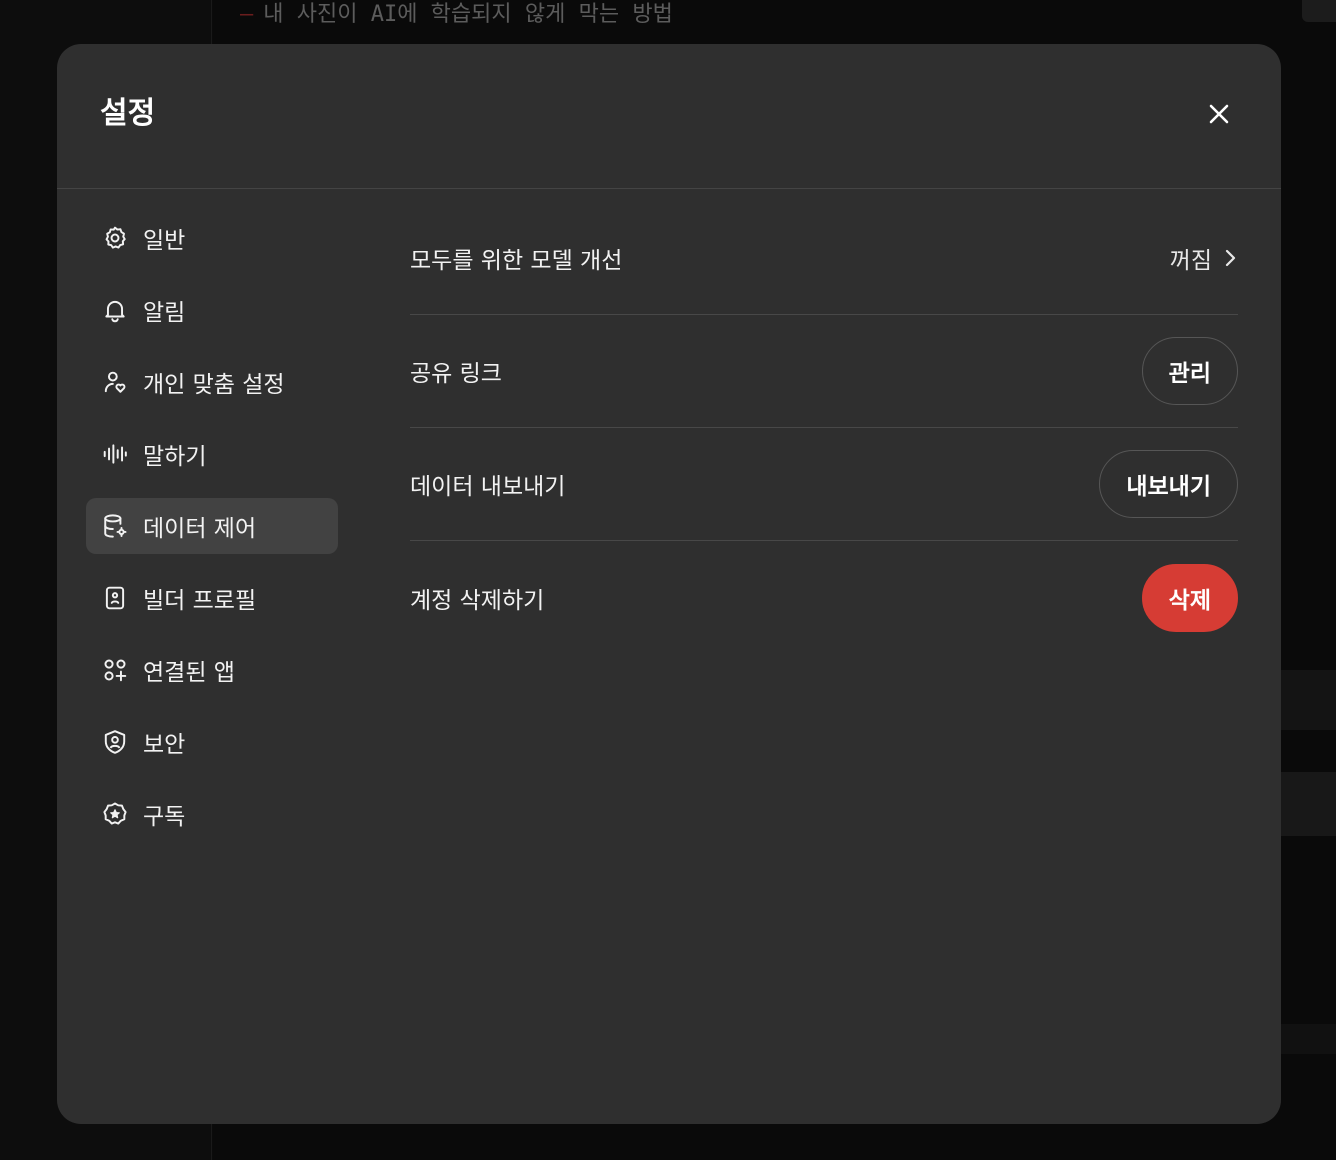 This screenshot has height=1160, width=1336. I want to click on nav-item-data-controls: 데이터 제어, so click(212, 526).